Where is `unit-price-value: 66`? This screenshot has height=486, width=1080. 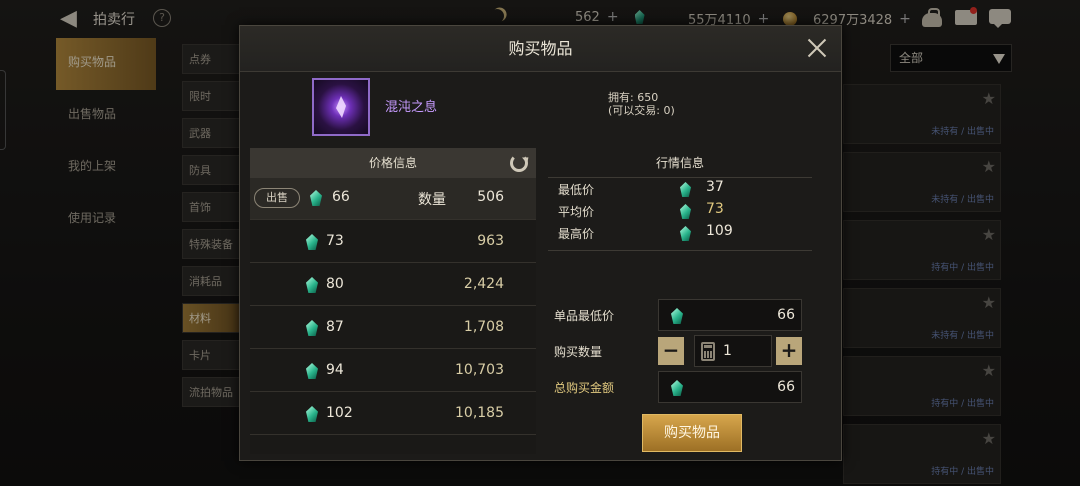
unit-price-value: 66 is located at coordinates (786, 315).